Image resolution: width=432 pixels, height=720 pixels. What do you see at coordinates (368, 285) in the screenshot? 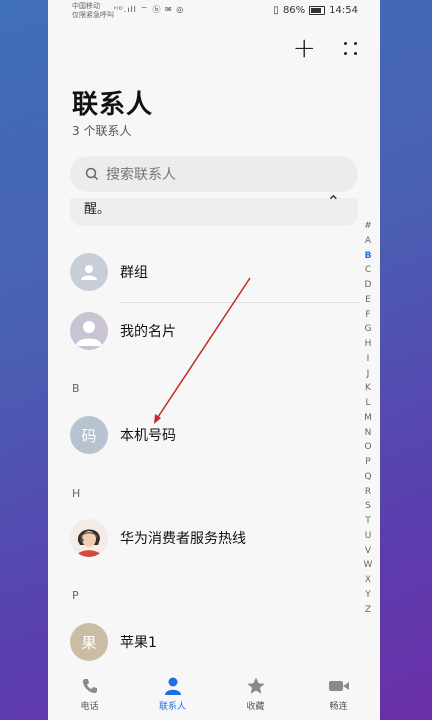
I see `index-letter: D` at bounding box center [368, 285].